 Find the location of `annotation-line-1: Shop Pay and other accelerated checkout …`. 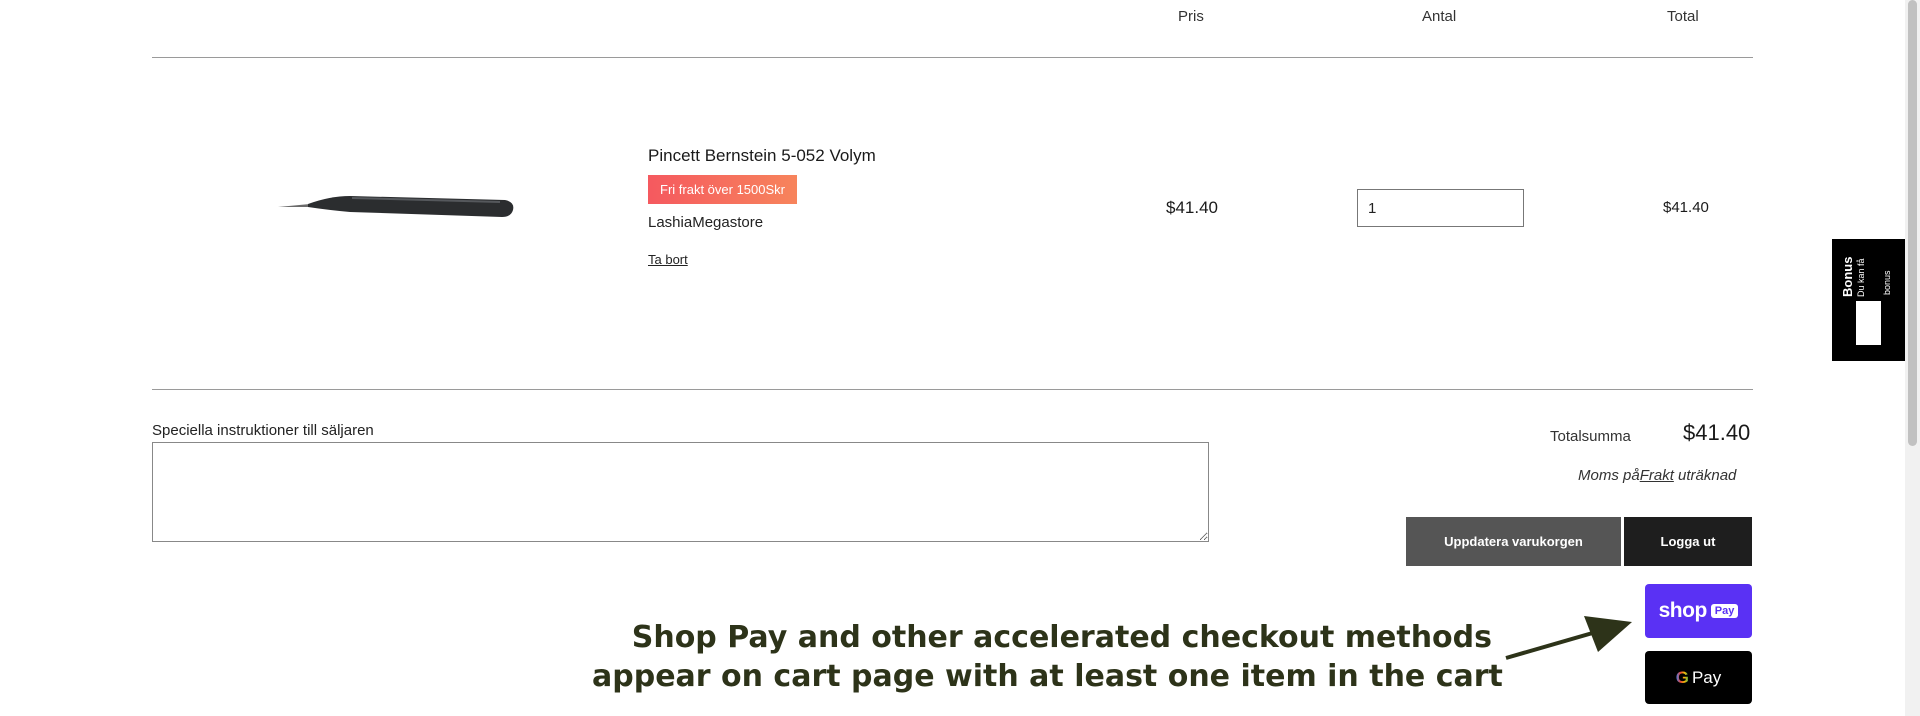

annotation-line-1: Shop Pay and other accelerated checkout … is located at coordinates (1061, 637).